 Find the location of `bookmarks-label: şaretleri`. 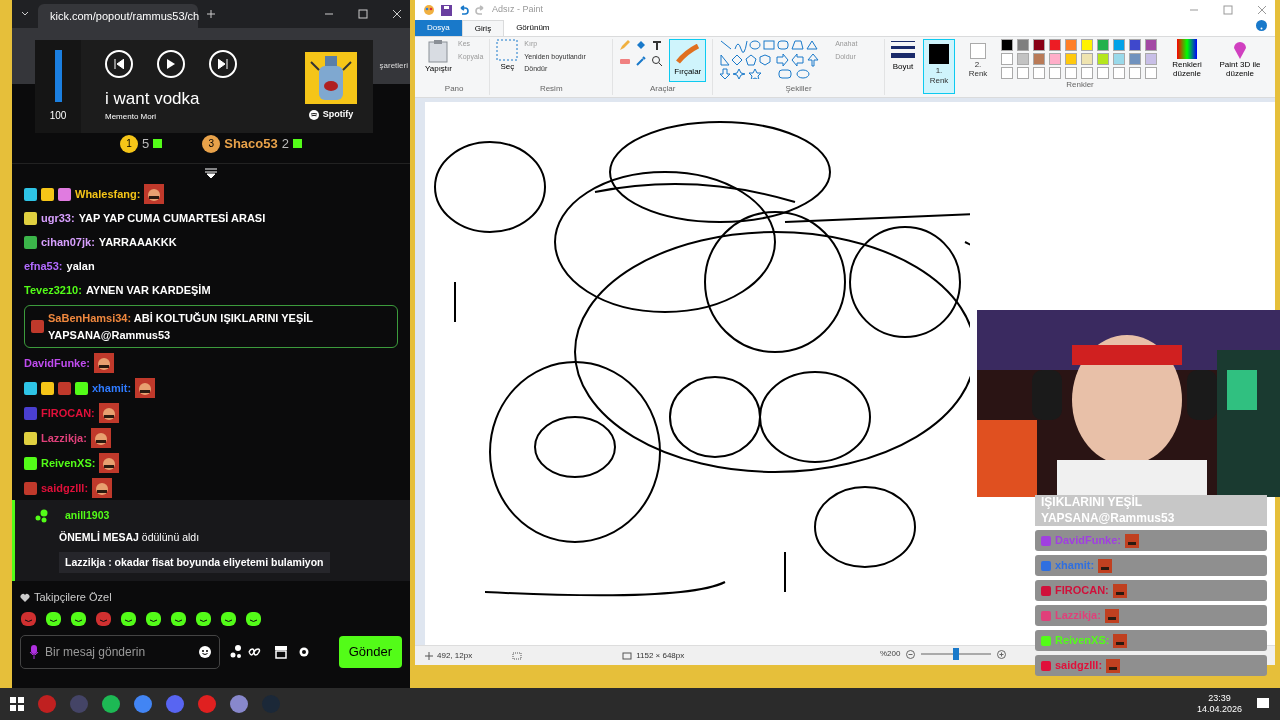

bookmarks-label: şaretleri is located at coordinates (393, 66).